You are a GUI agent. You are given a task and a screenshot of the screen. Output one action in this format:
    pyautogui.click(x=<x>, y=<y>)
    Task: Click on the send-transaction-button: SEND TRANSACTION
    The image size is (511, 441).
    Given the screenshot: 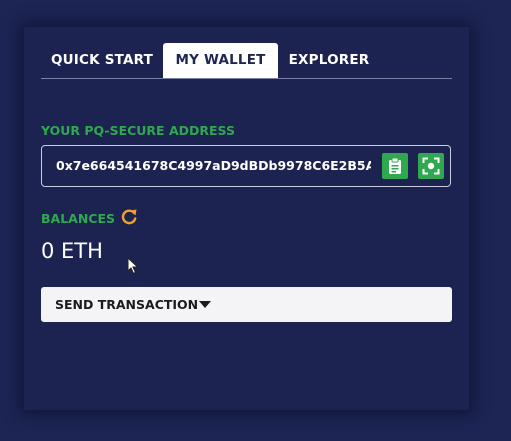 What is the action you would take?
    pyautogui.click(x=246, y=304)
    